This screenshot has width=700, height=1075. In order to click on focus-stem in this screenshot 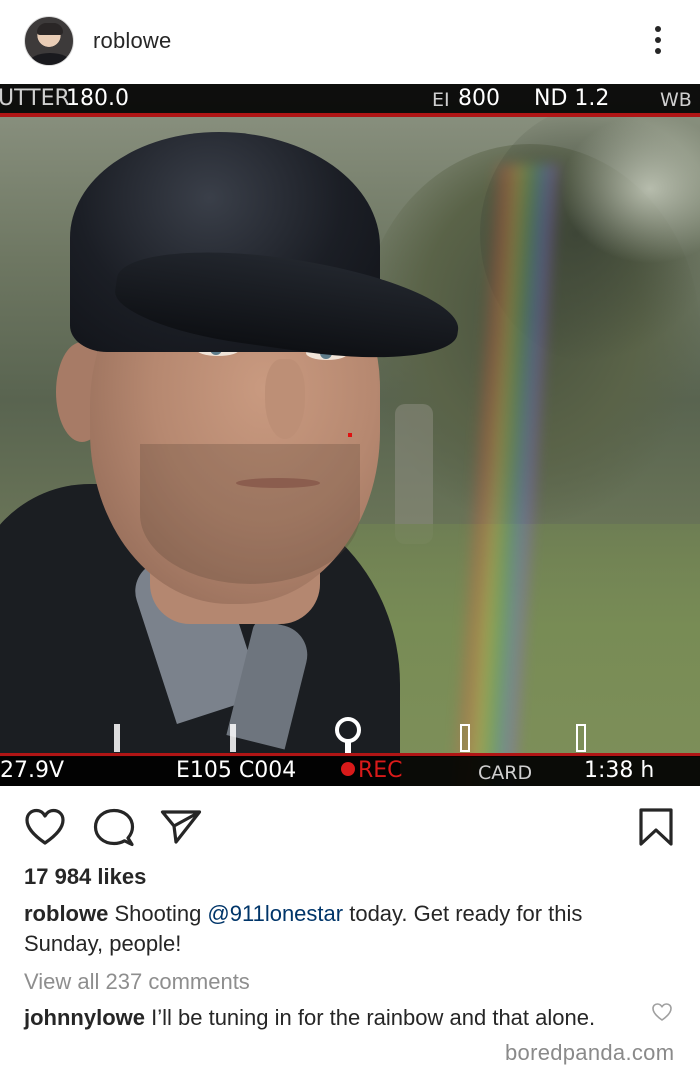, I will do `click(348, 746)`.